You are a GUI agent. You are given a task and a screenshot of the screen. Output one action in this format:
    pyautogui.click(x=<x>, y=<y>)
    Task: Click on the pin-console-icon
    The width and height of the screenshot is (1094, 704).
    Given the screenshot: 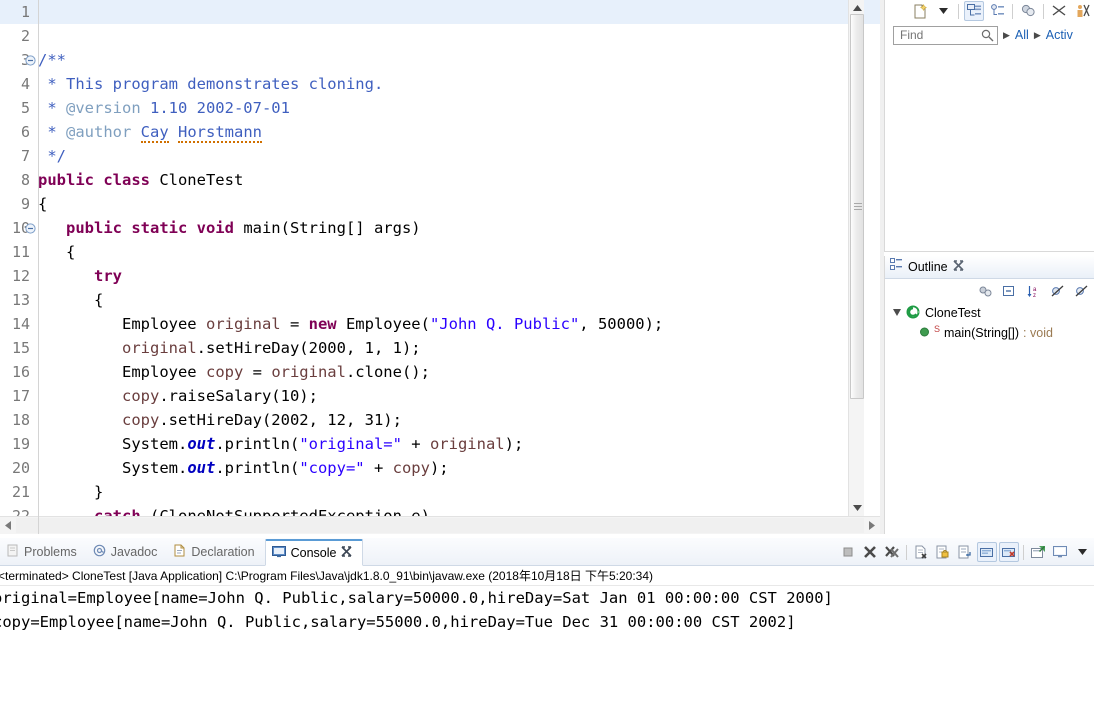 What is the action you would take?
    pyautogui.click(x=987, y=552)
    